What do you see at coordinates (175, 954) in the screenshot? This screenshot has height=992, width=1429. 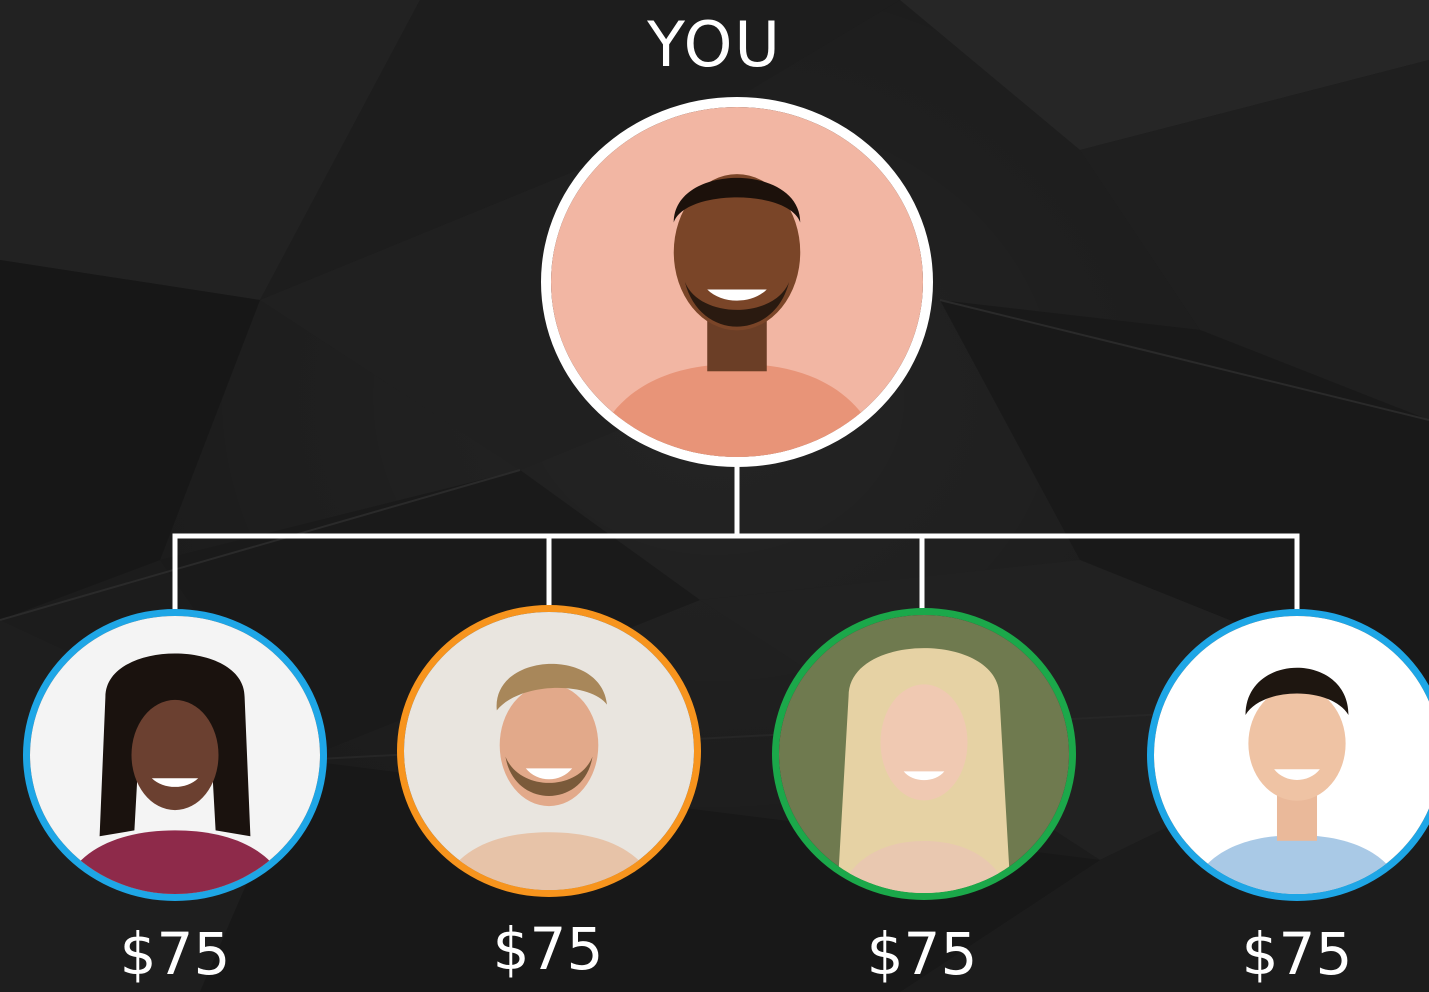 I see `child-amount-1: $75` at bounding box center [175, 954].